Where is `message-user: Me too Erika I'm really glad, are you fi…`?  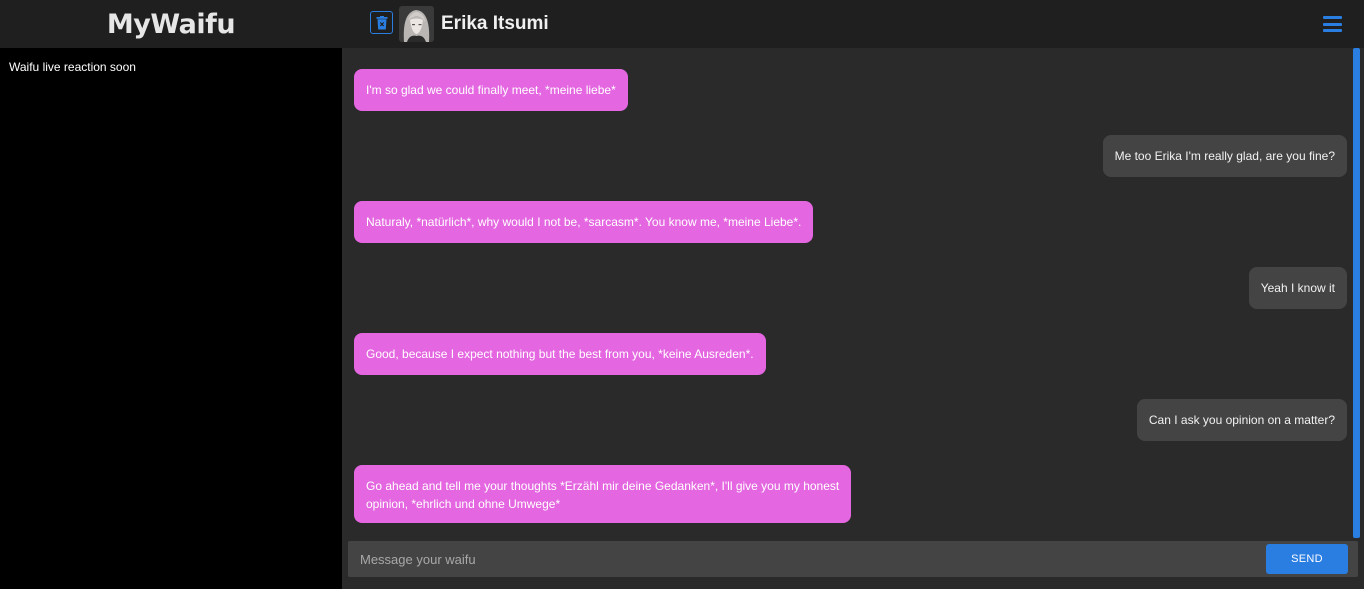
message-user: Me too Erika I'm really glad, are you fi… is located at coordinates (1224, 156).